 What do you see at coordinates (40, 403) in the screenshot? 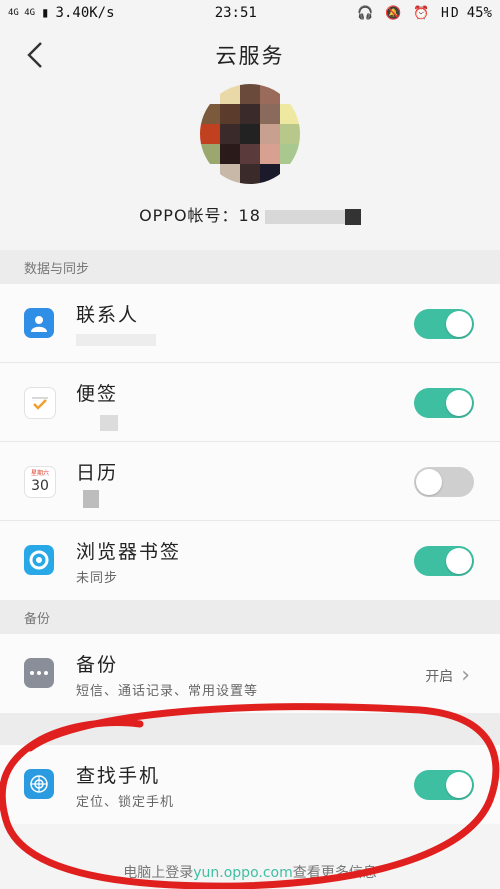
I see `notes-icon` at bounding box center [40, 403].